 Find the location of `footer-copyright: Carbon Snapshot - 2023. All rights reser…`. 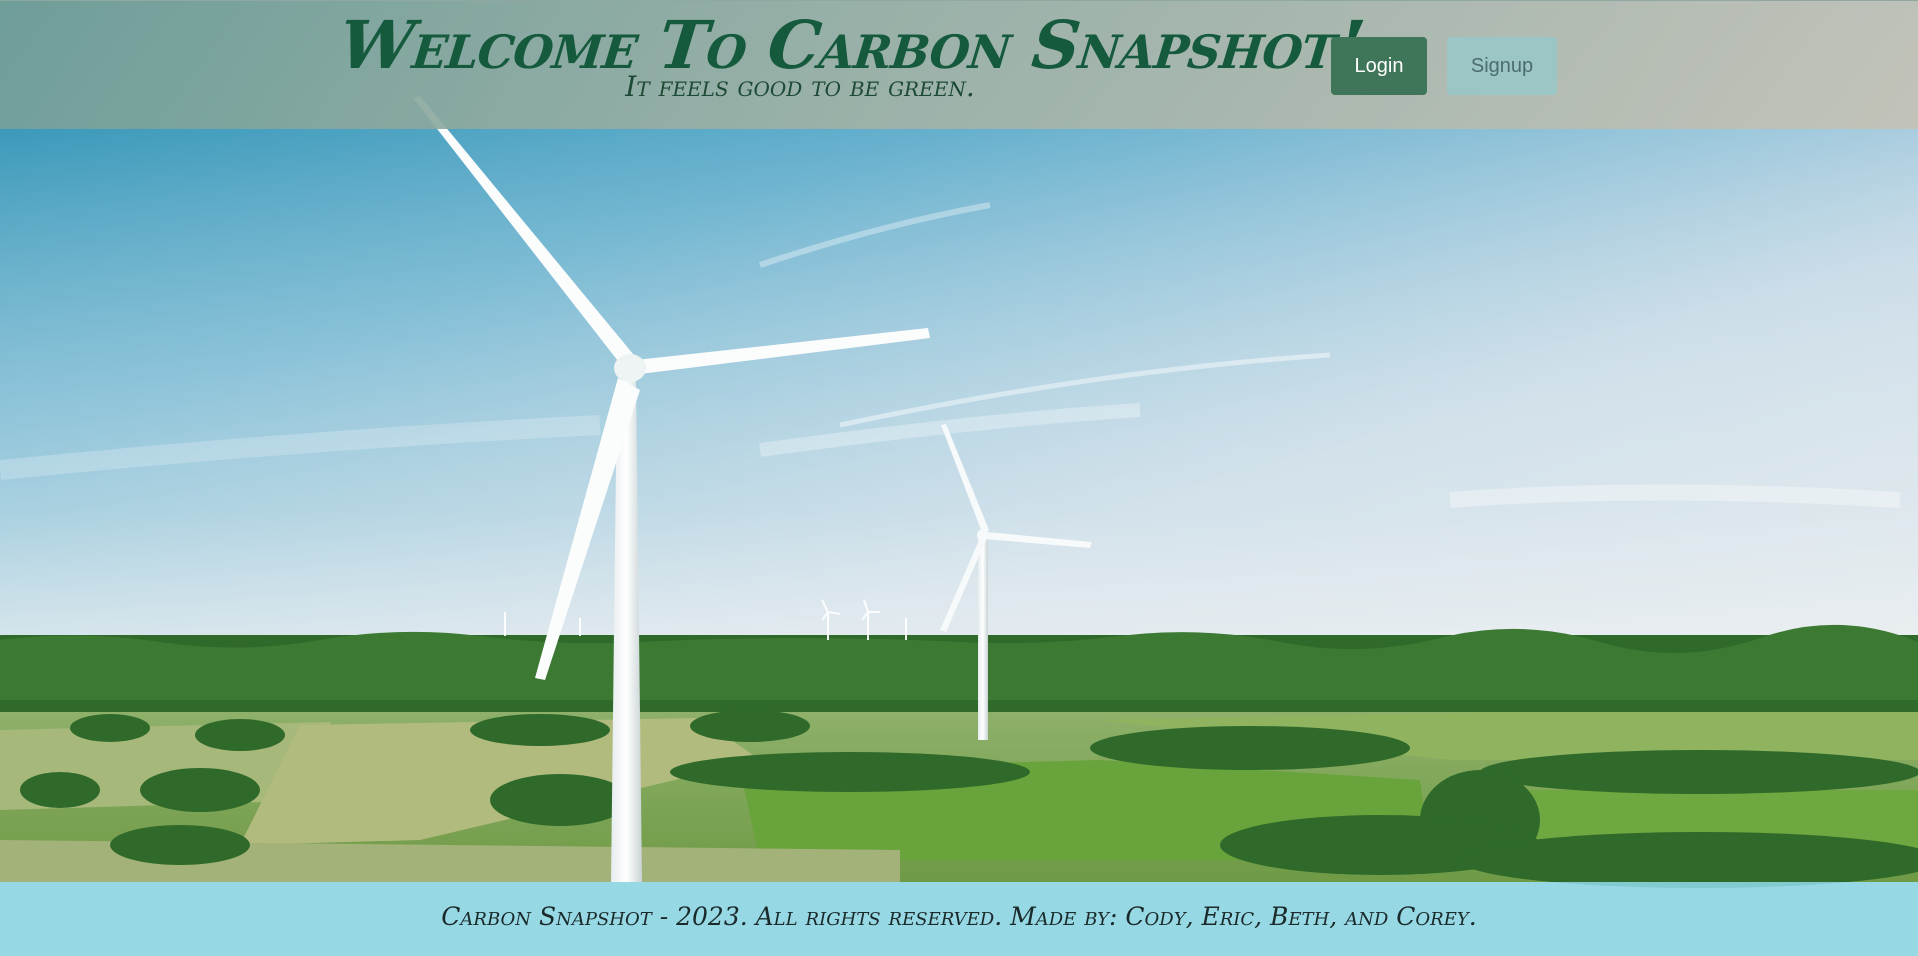

footer-copyright: Carbon Snapshot - 2023. All rights reser… is located at coordinates (959, 916).